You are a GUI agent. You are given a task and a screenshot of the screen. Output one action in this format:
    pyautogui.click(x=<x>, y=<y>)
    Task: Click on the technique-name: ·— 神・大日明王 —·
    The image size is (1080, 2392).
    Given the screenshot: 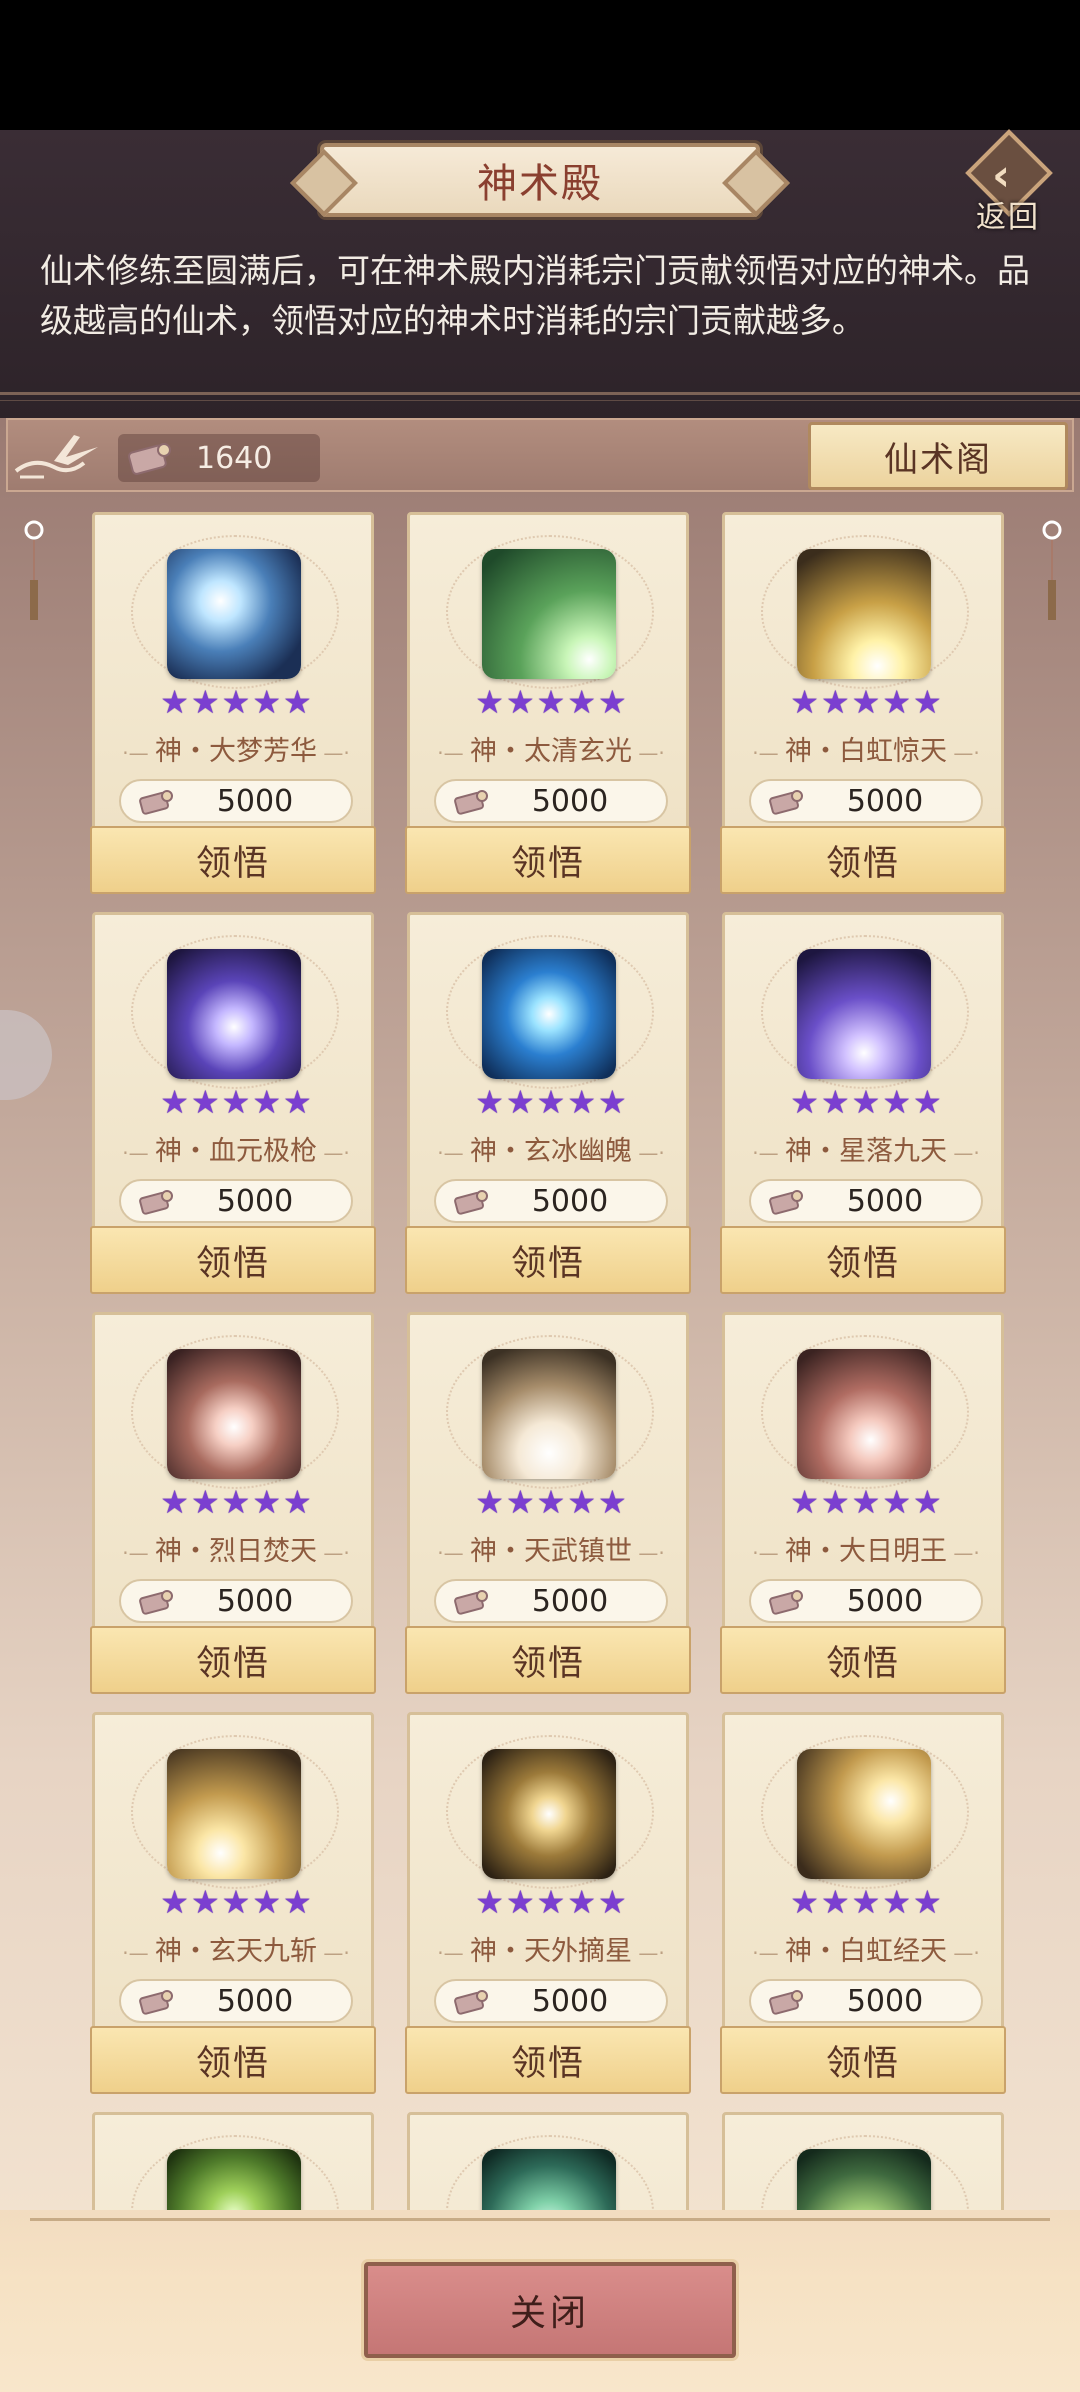 What is the action you would take?
    pyautogui.click(x=866, y=1548)
    